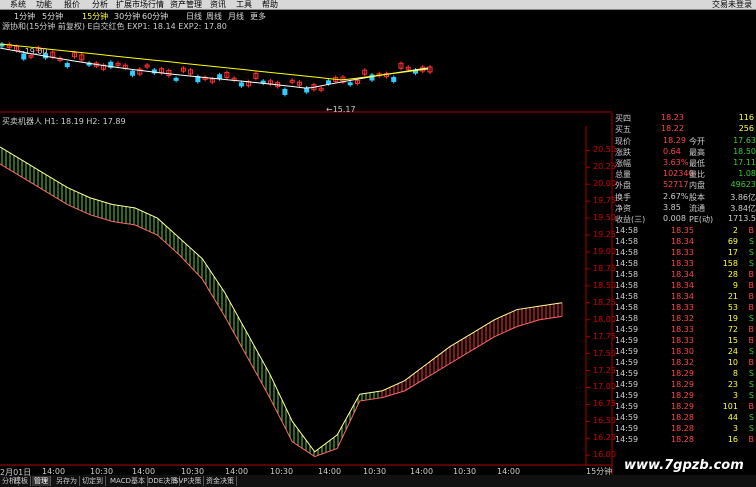  Describe the element at coordinates (684, 129) in the screenshot. I see `bid-row: 买五 18.22 256` at that location.